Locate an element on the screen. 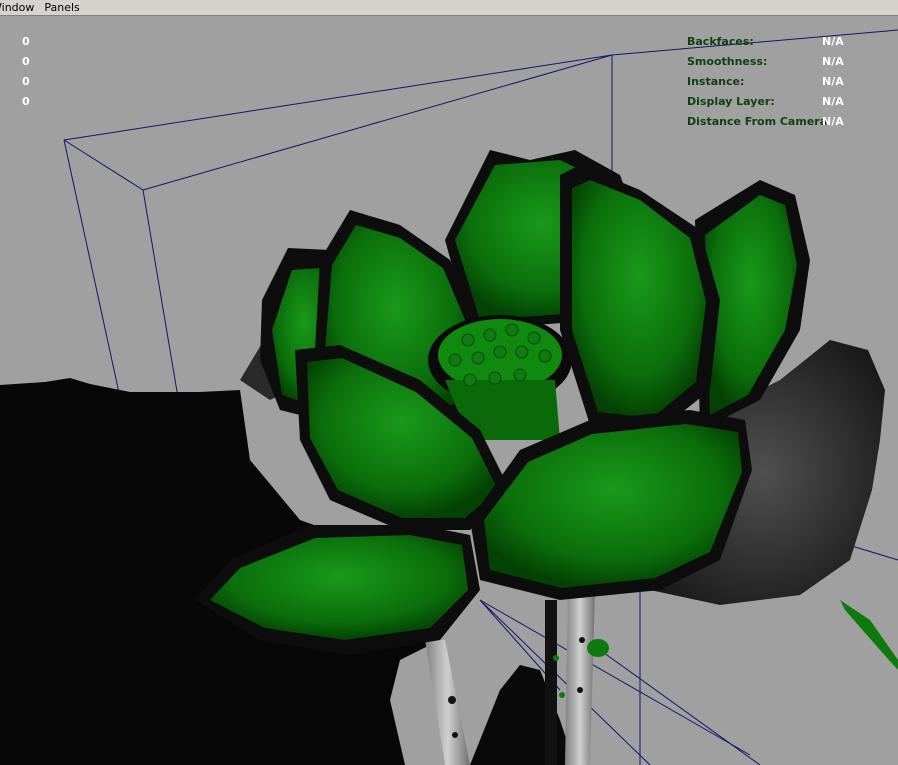 The image size is (898, 765). menu-bar: Window Panels is located at coordinates (449, 8).